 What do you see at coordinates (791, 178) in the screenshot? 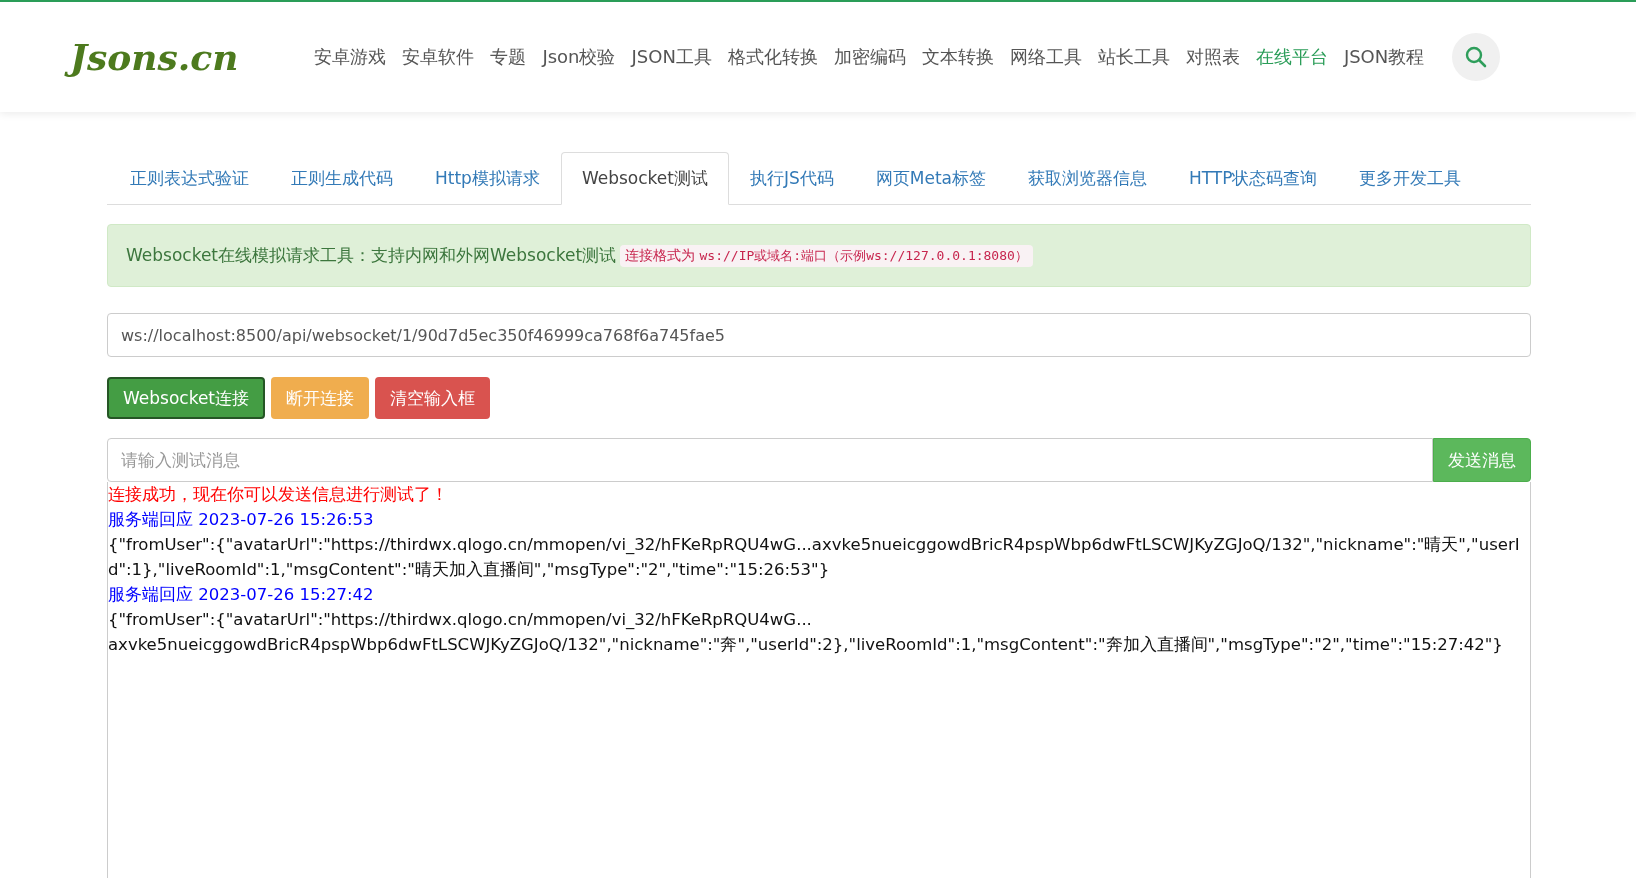
I see `tool-tab: 执行JS代码` at bounding box center [791, 178].